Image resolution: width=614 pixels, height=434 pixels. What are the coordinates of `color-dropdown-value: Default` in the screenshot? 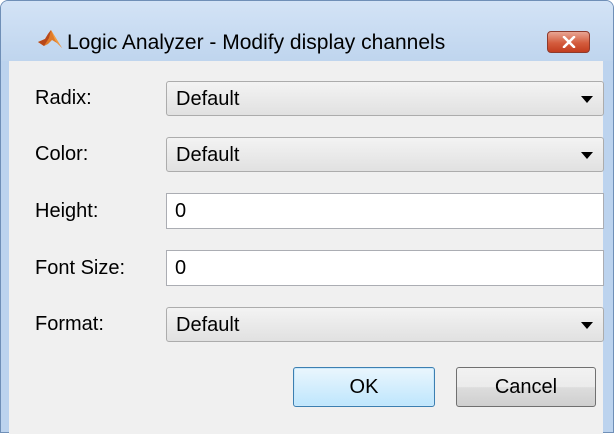 It's located at (208, 155).